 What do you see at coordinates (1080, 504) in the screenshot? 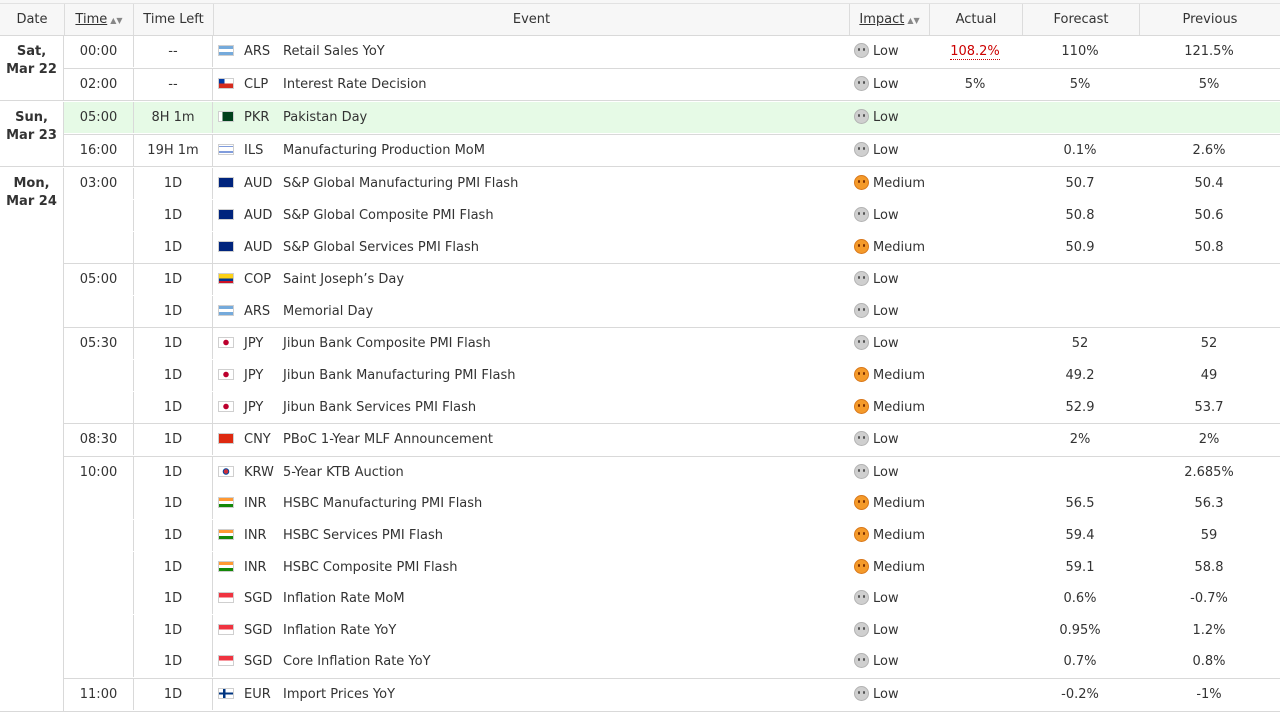
I see `forecast-value: 56.5` at bounding box center [1080, 504].